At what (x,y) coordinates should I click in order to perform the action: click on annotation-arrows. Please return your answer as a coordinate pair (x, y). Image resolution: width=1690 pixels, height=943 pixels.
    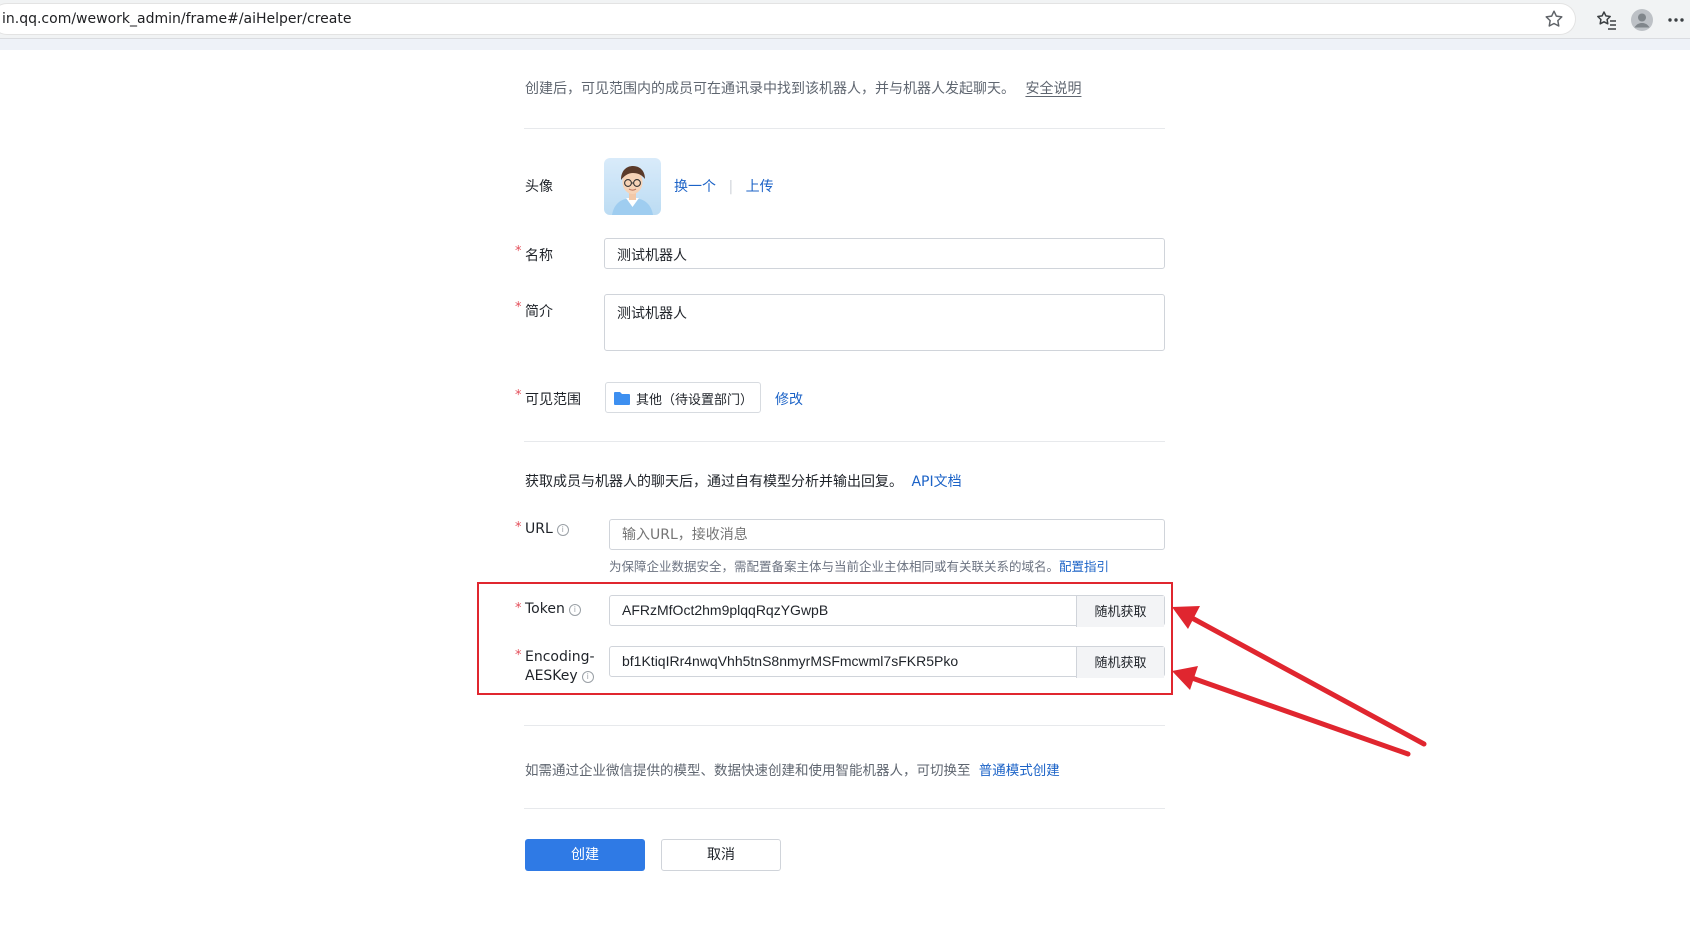
    Looking at the image, I should click on (1299, 681).